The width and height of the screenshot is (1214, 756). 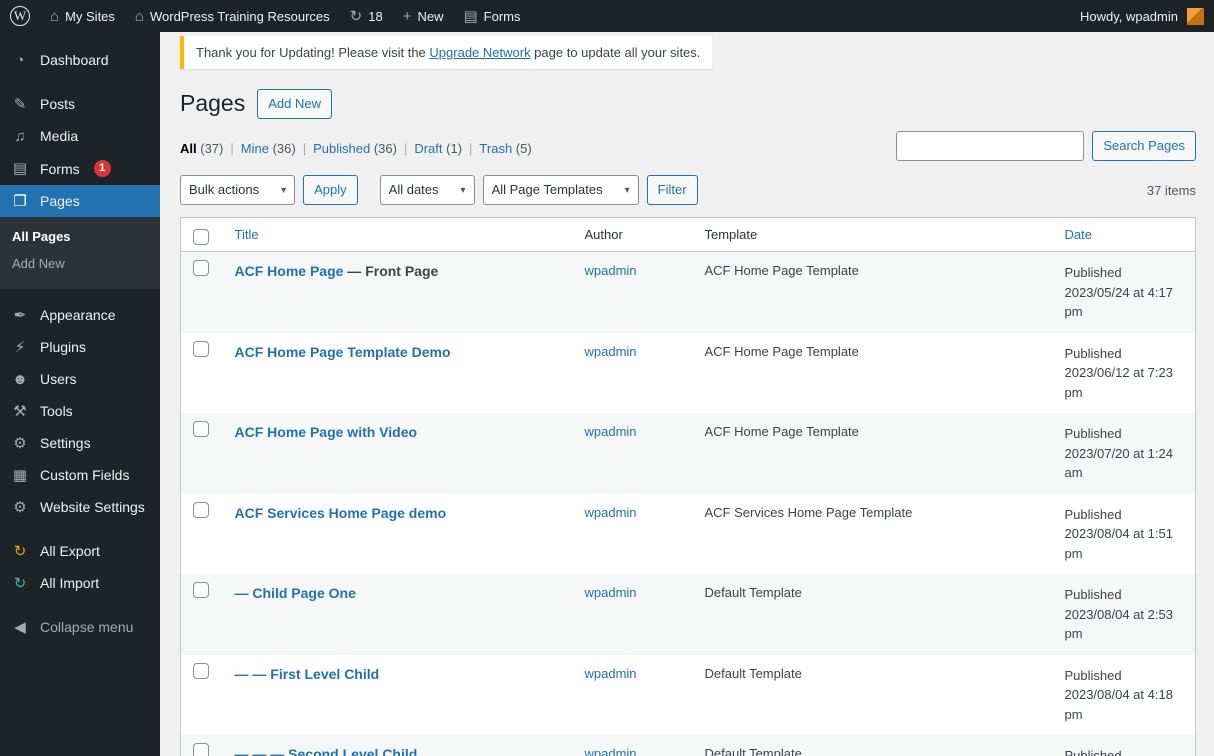 What do you see at coordinates (330, 190) in the screenshot?
I see `apply-button: Apply` at bounding box center [330, 190].